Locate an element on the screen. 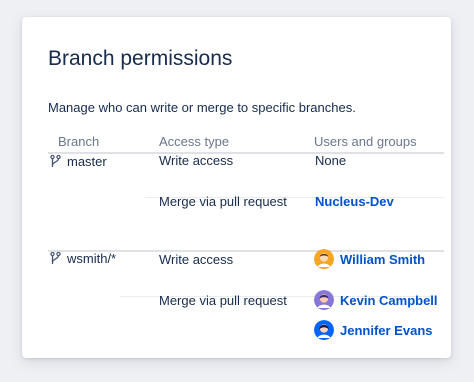 Image resolution: width=474 pixels, height=382 pixels. branch-name: wsmith/* is located at coordinates (92, 258).